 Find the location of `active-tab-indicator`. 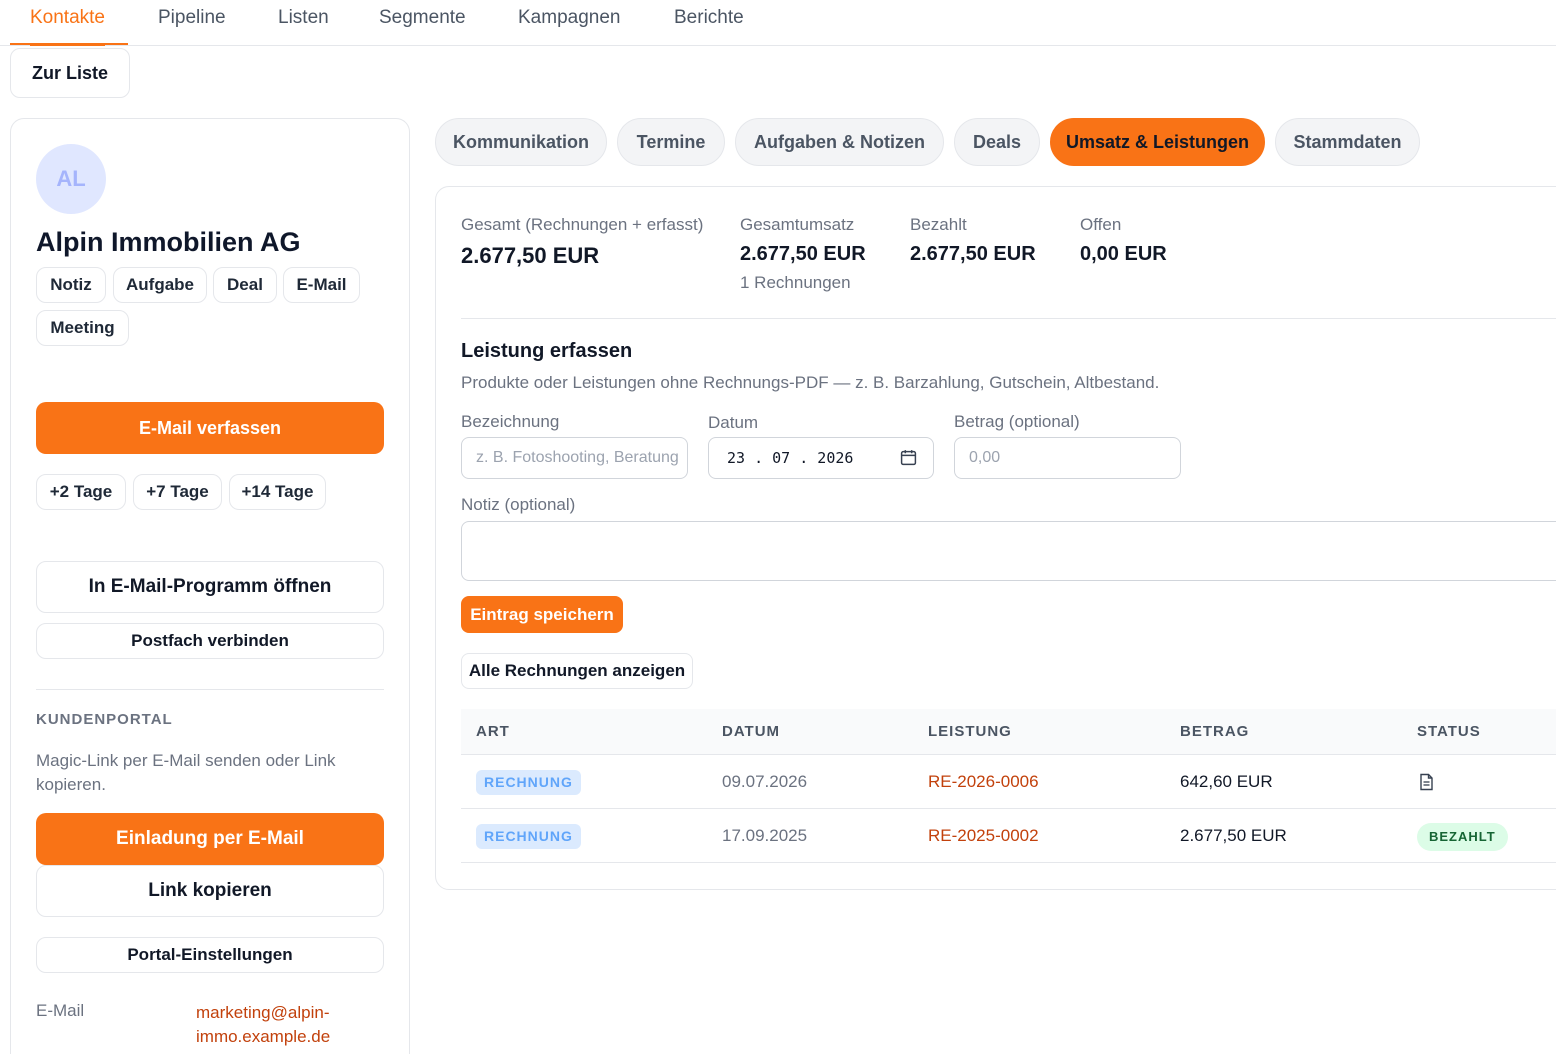

active-tab-indicator is located at coordinates (69, 44).